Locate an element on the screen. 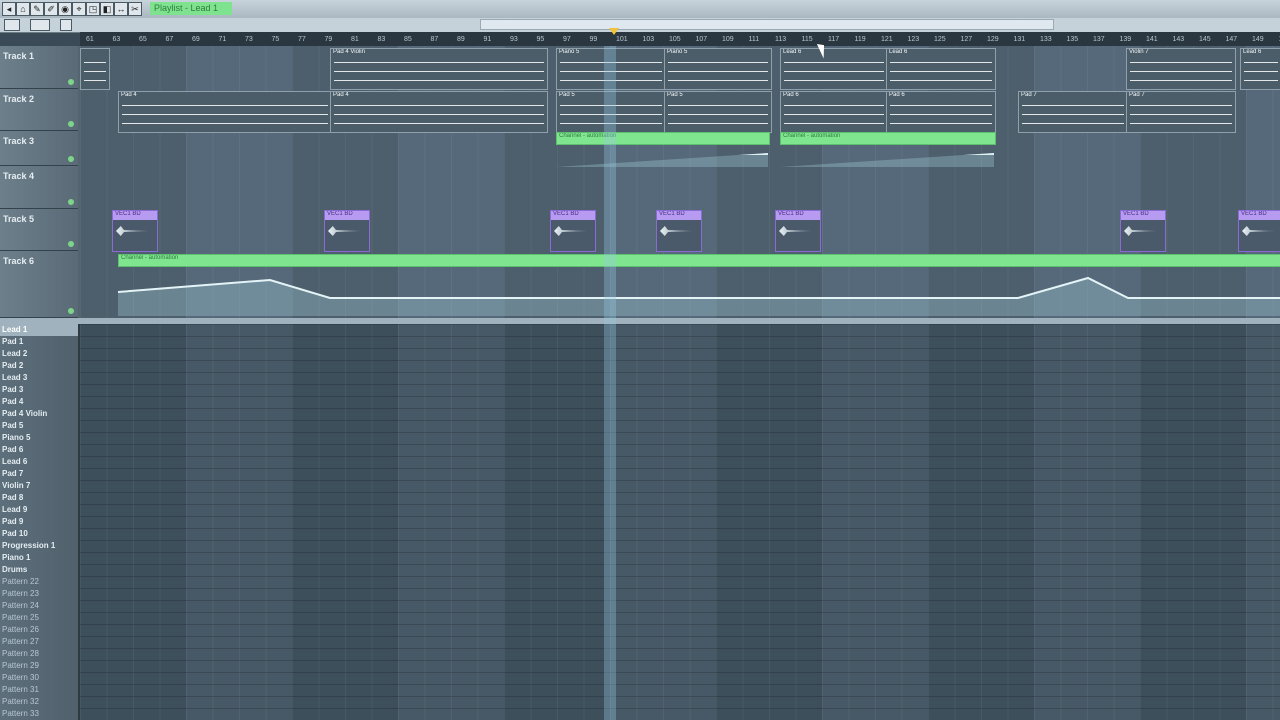  brush-icon: ✐ is located at coordinates (51, 9).